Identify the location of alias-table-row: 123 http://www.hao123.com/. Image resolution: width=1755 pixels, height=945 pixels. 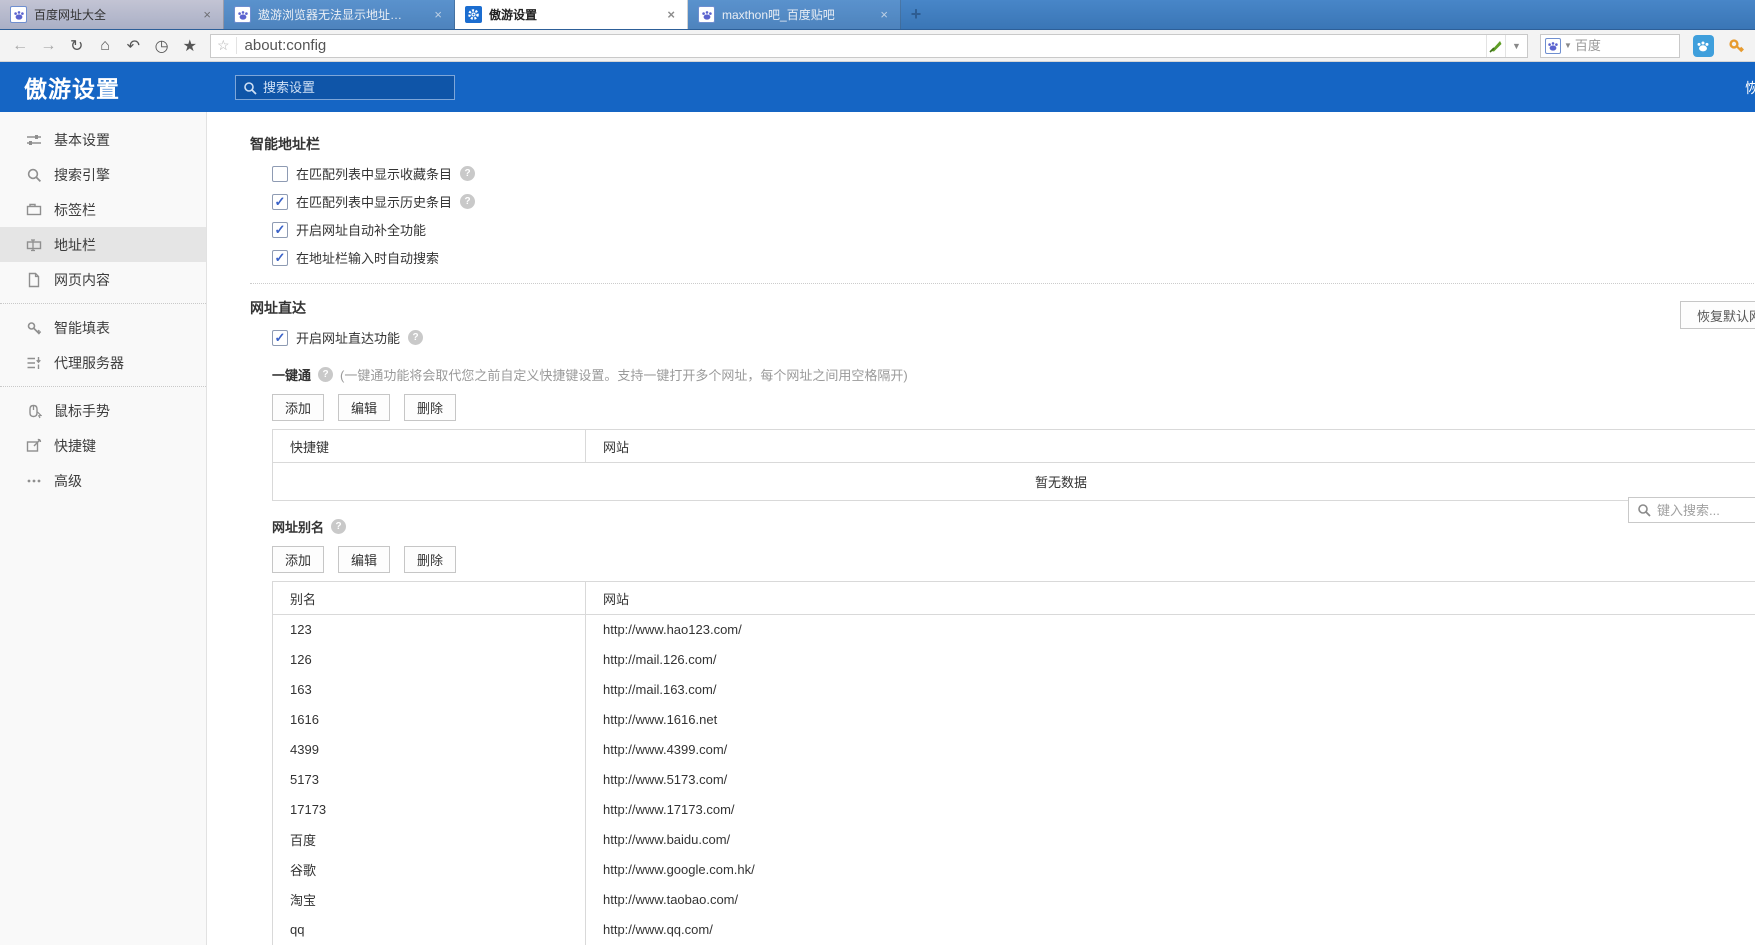
(1013, 629).